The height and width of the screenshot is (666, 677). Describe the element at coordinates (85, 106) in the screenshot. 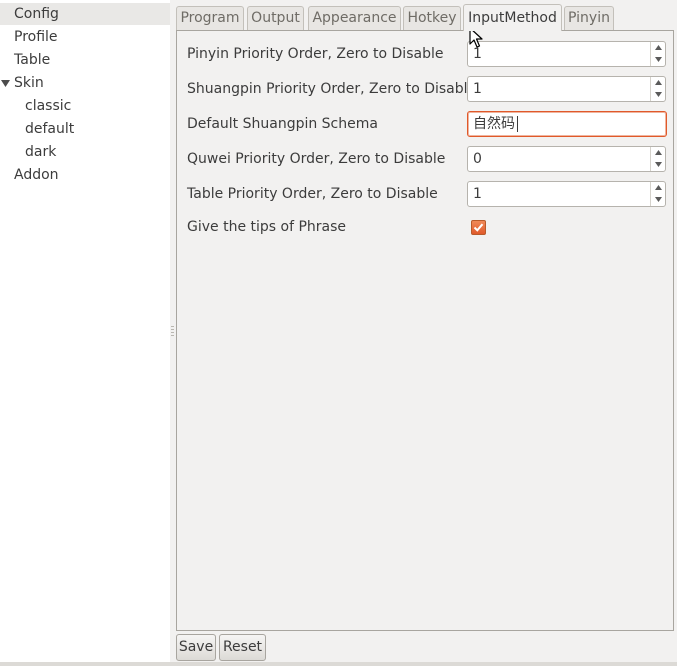

I see `tree-item-classic: classic` at that location.